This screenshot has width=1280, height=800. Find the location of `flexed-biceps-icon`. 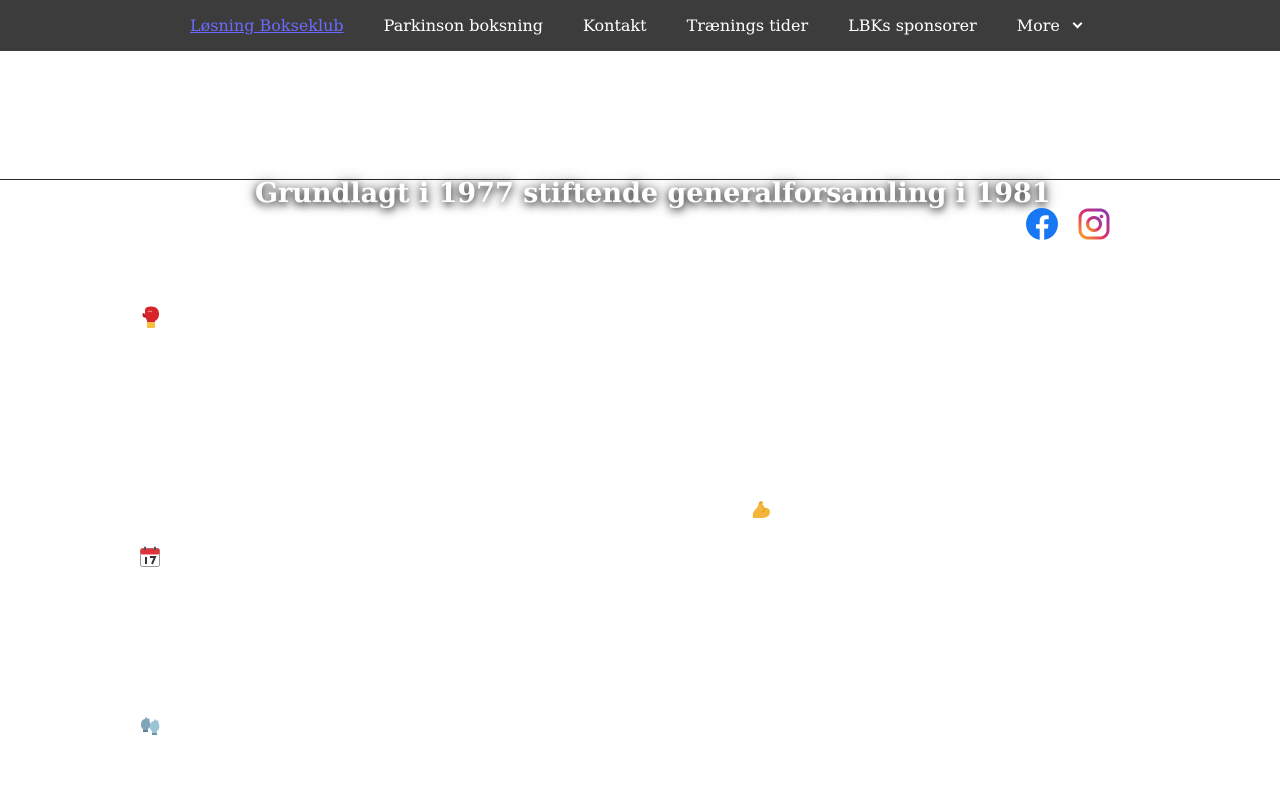

flexed-biceps-icon is located at coordinates (761, 510).